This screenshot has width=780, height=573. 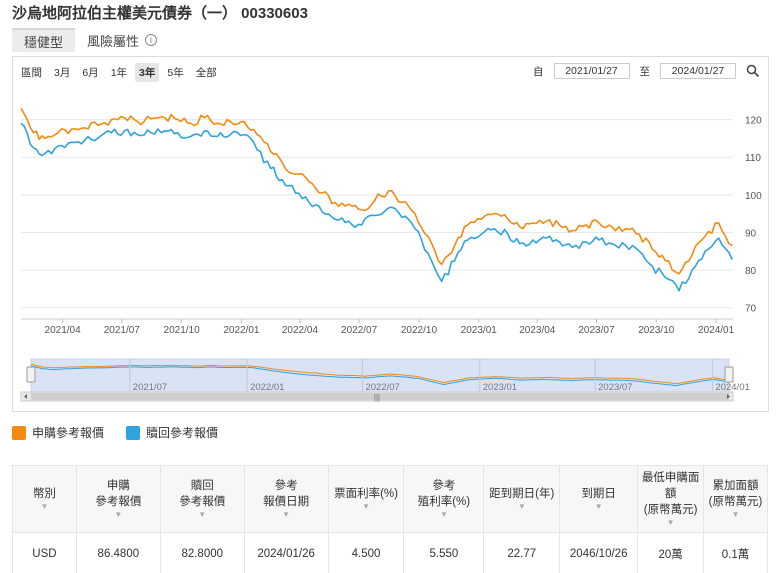 I want to click on scrollbar-grip-icon: |||, so click(x=377, y=397).